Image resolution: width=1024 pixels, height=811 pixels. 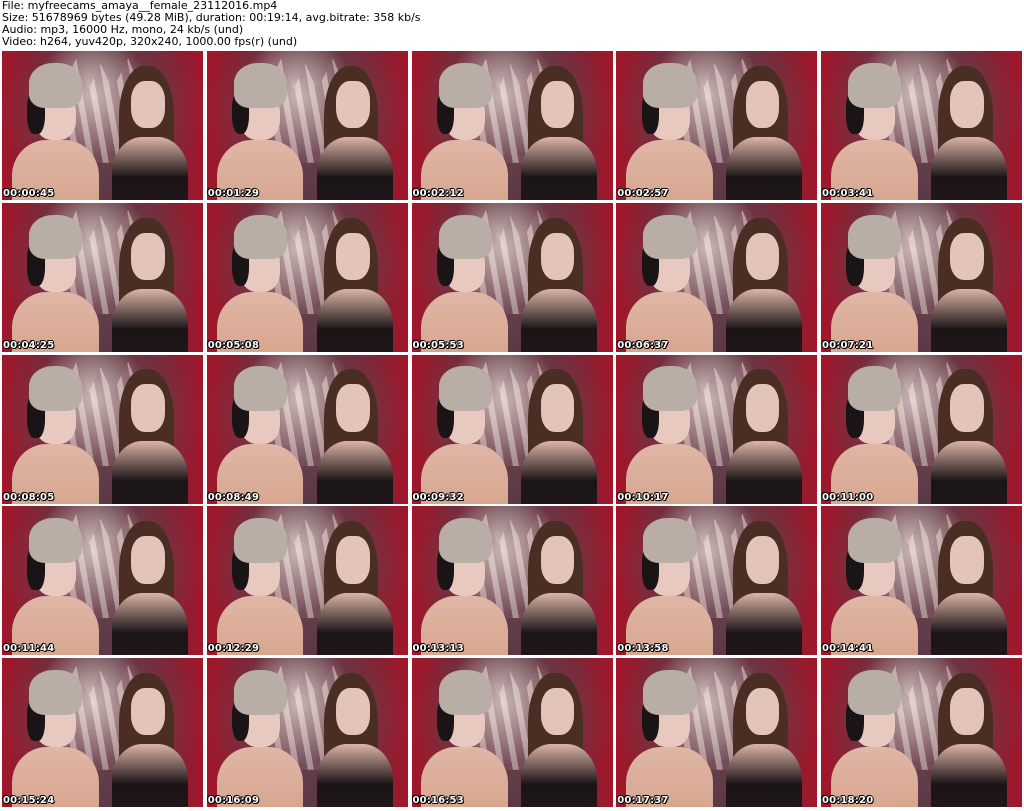 What do you see at coordinates (643, 497) in the screenshot?
I see `thumbnail-timestamp: 00:10:17` at bounding box center [643, 497].